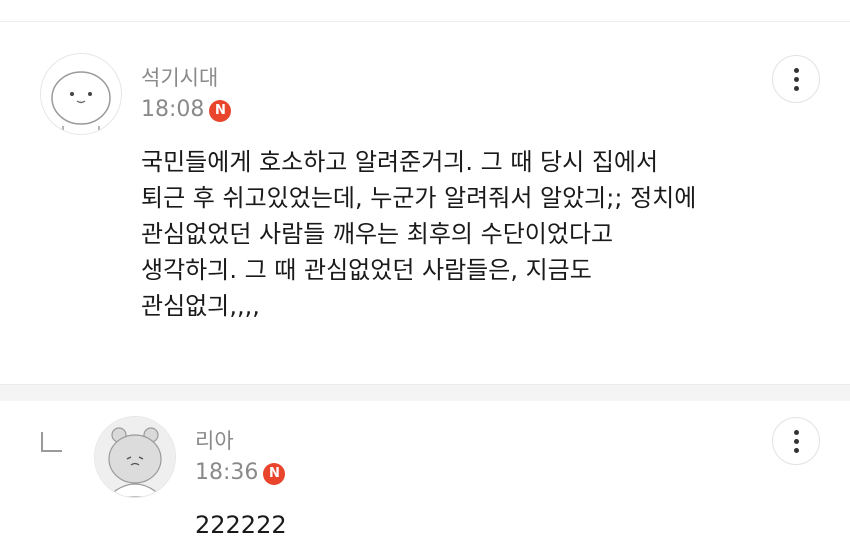 This screenshot has height=551, width=850. Describe the element at coordinates (400, 162) in the screenshot. I see `comment-line: 국민들에게 호소하고 알려준거긔. 그 때 당시 집에서` at that location.